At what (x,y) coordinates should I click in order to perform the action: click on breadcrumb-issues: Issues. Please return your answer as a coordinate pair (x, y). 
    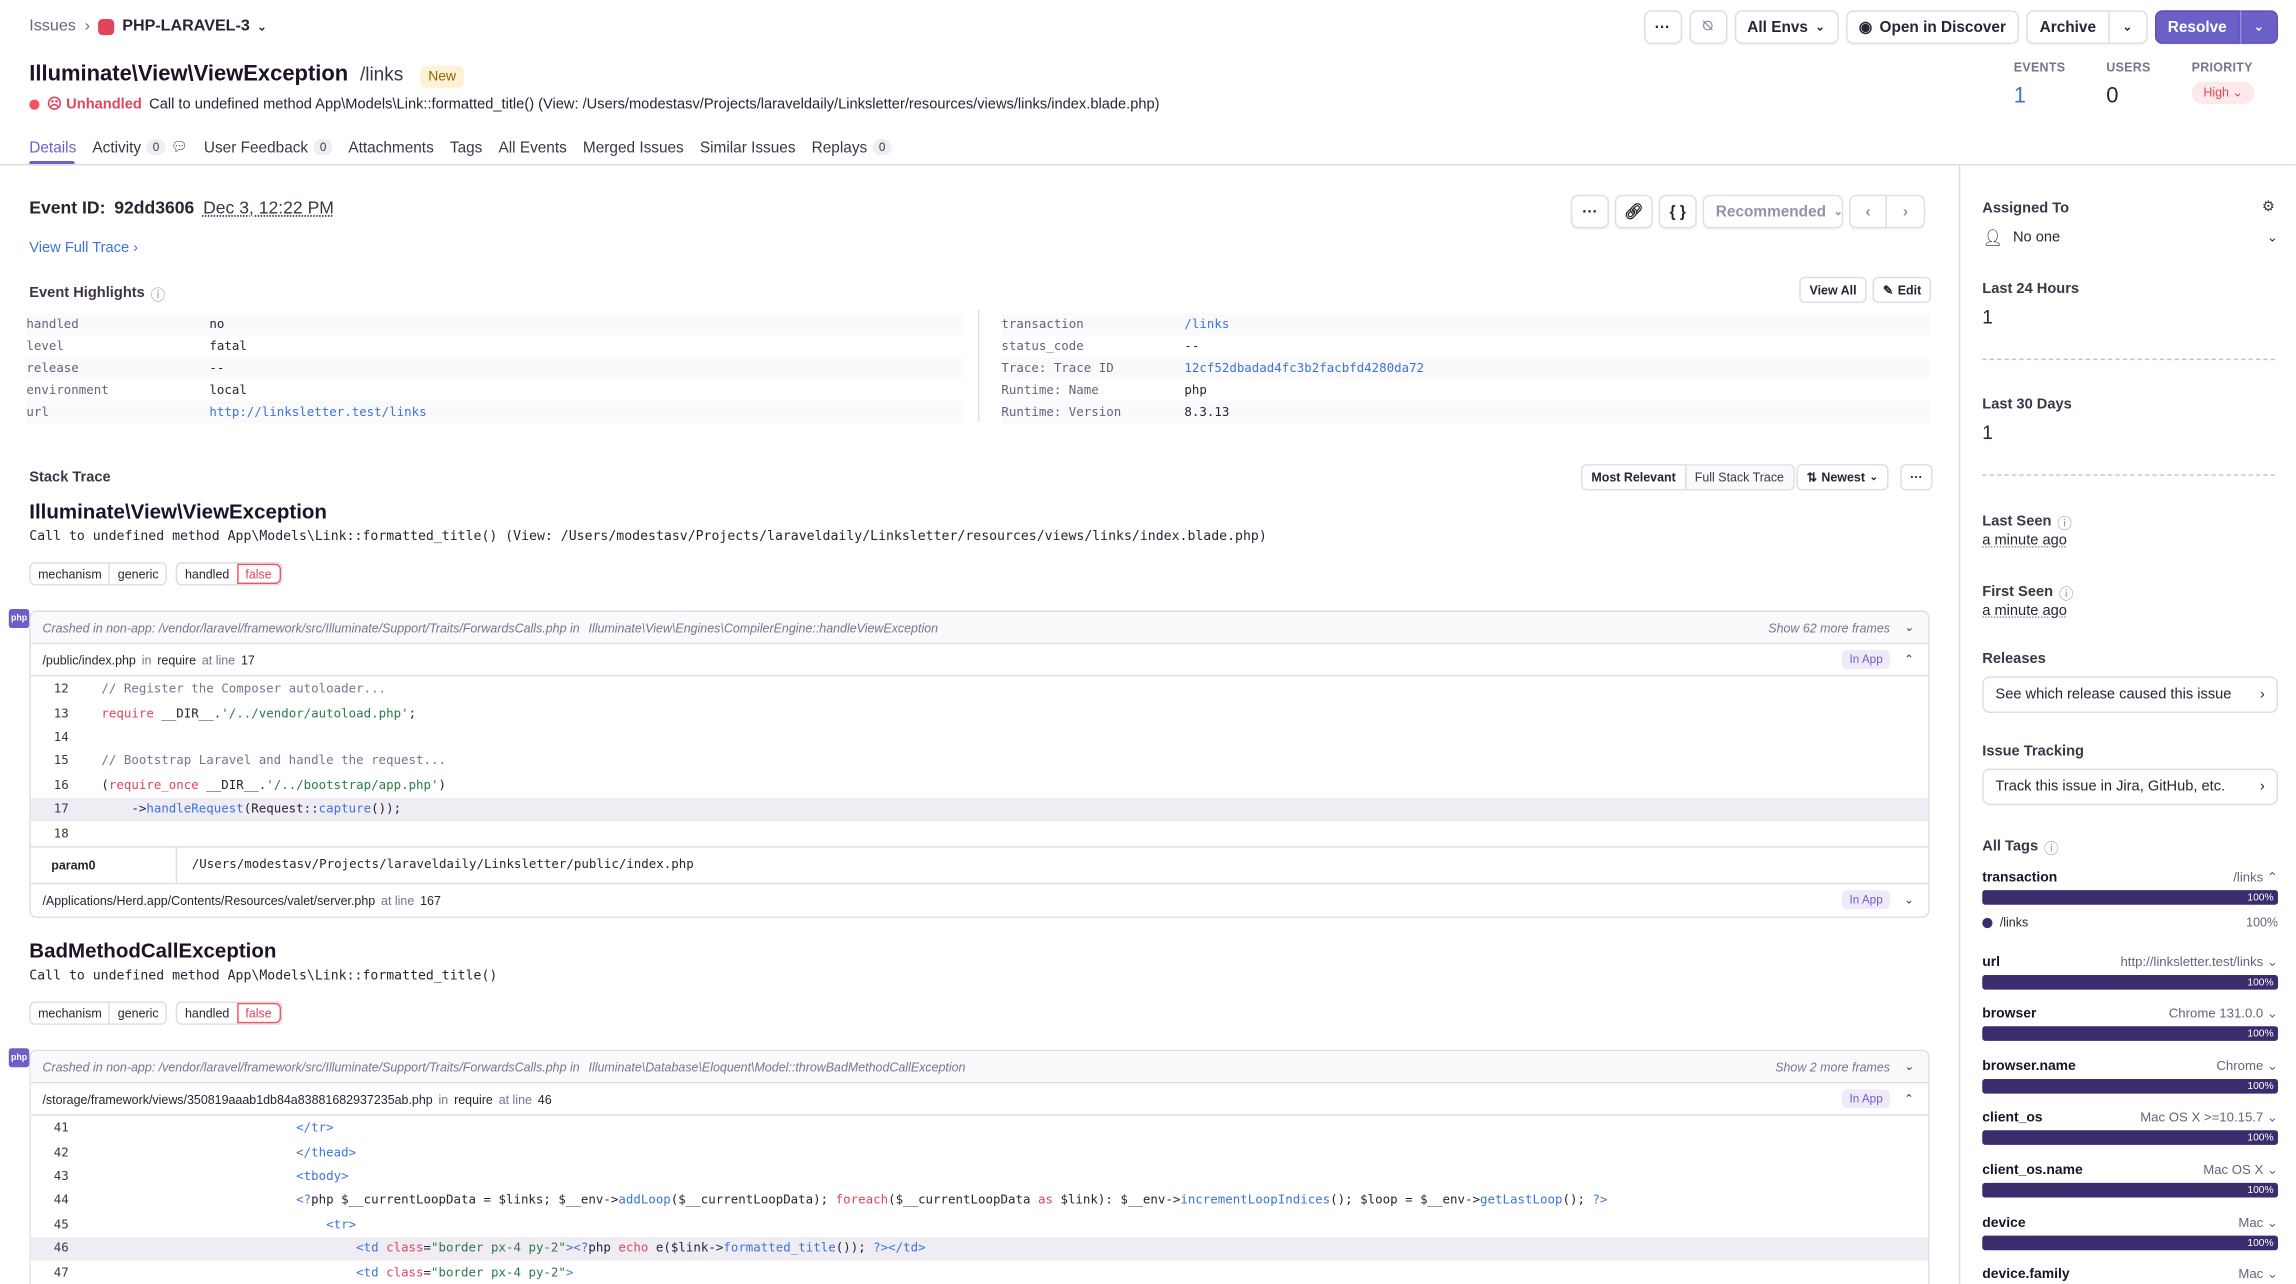
    Looking at the image, I should click on (52, 27).